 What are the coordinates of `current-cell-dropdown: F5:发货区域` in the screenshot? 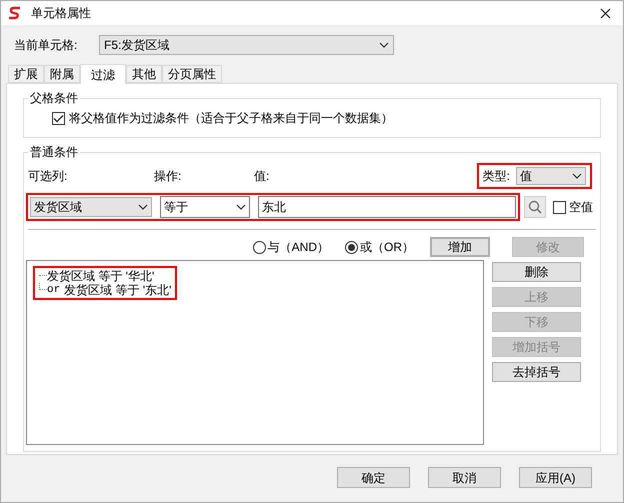 It's located at (246, 45).